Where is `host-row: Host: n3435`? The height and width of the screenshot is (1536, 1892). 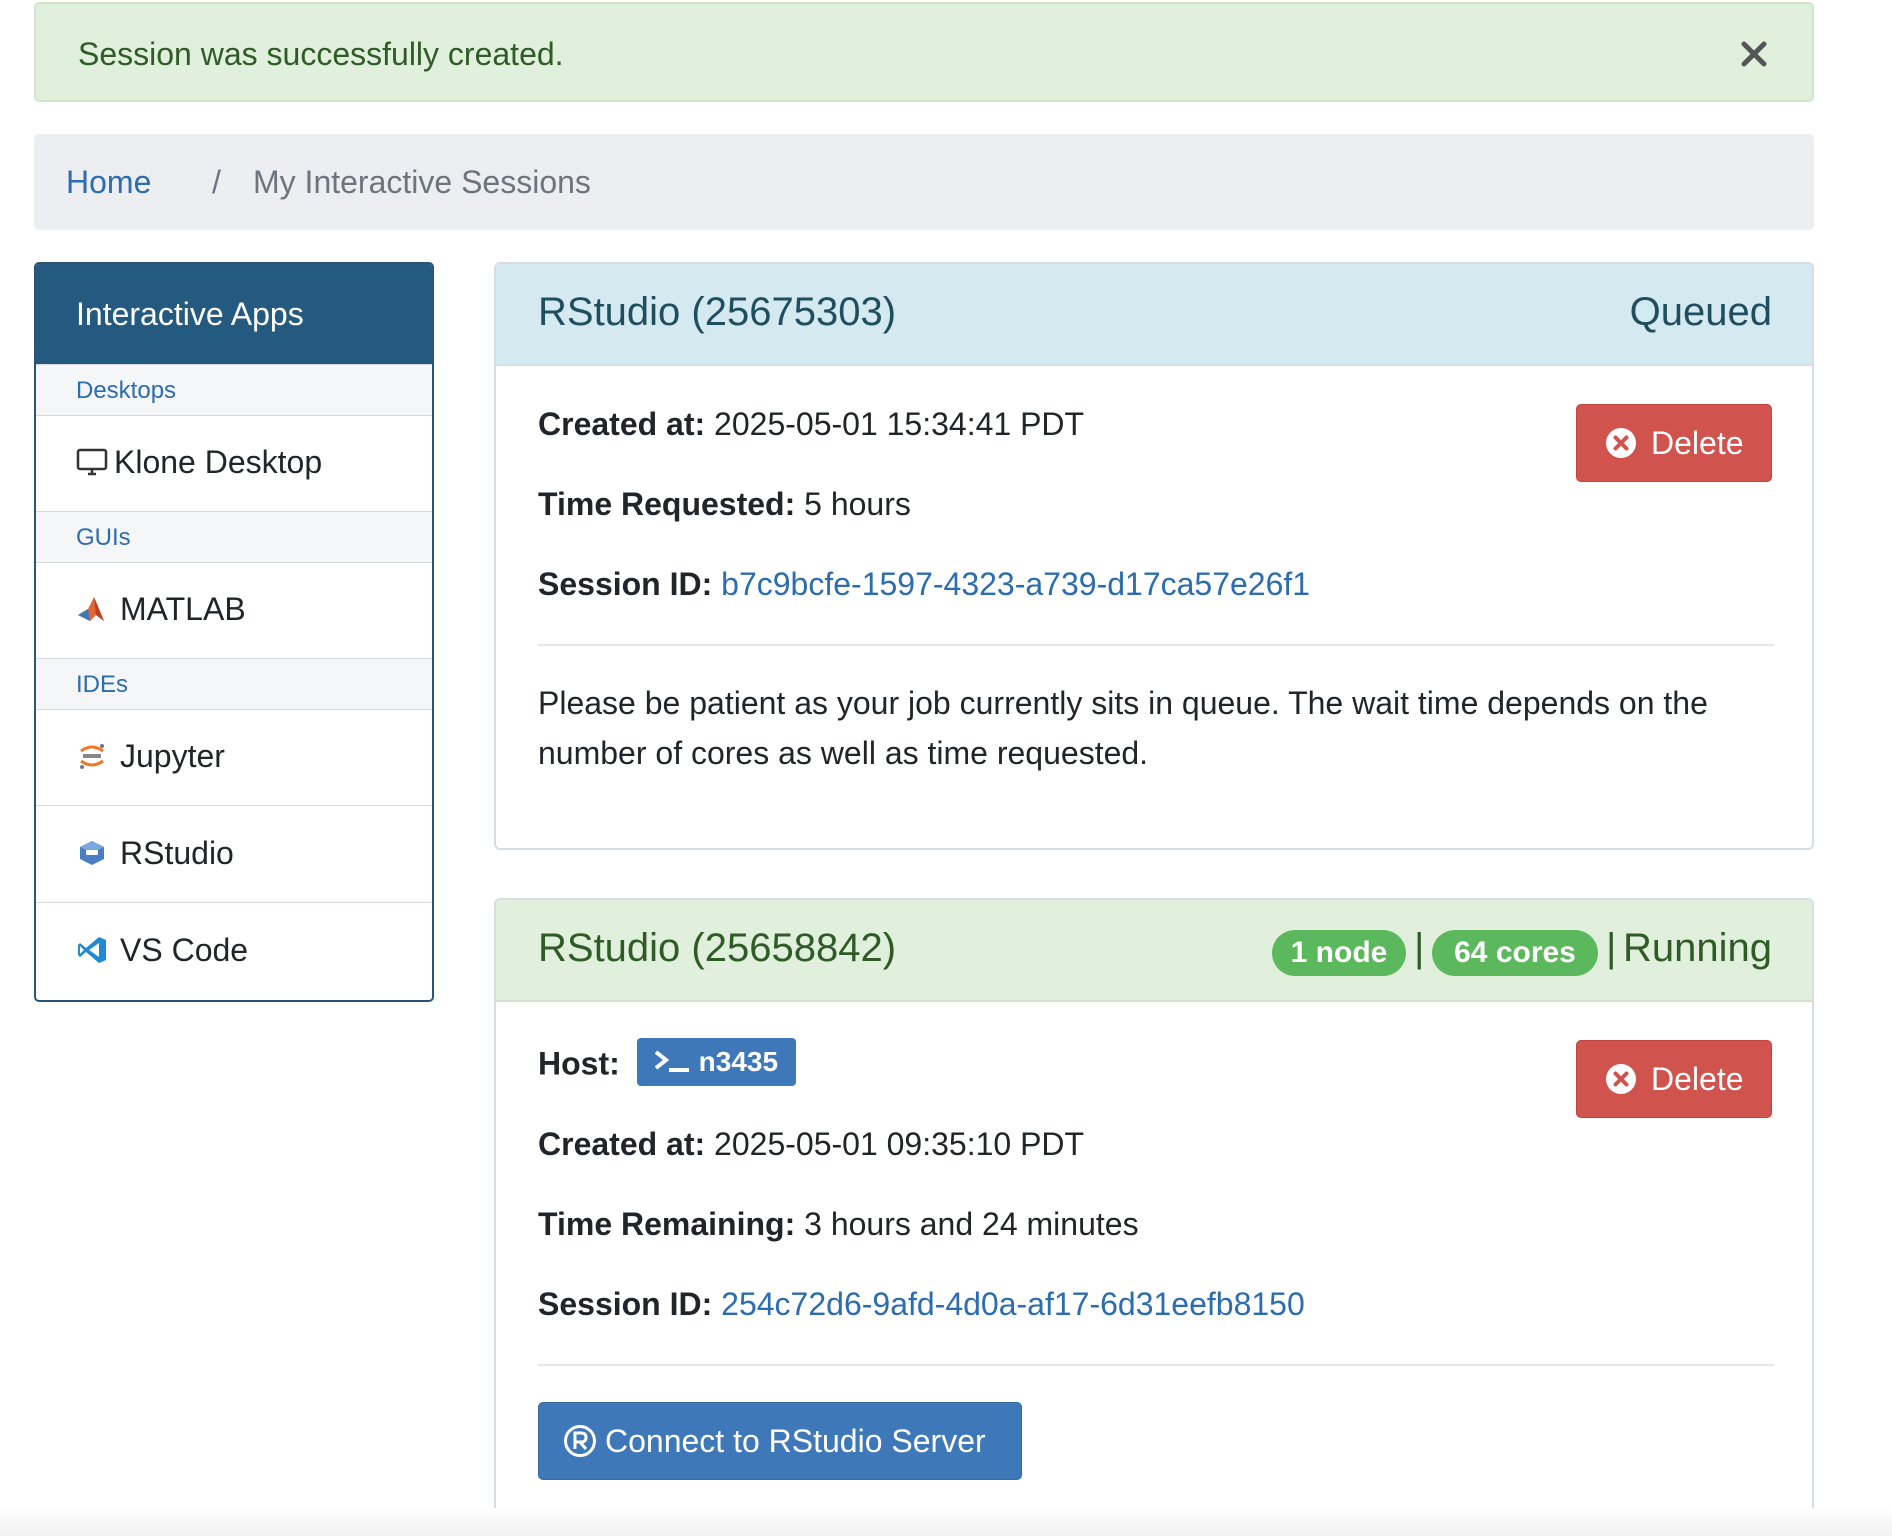
host-row: Host: n3435 is located at coordinates (667, 1064).